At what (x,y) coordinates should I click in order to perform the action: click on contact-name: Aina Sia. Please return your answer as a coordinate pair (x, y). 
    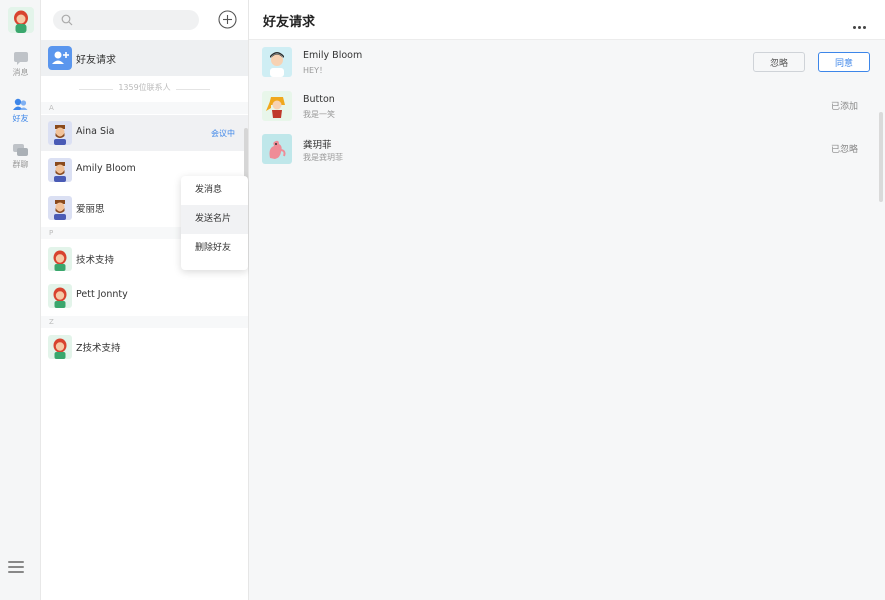
    Looking at the image, I should click on (95, 131).